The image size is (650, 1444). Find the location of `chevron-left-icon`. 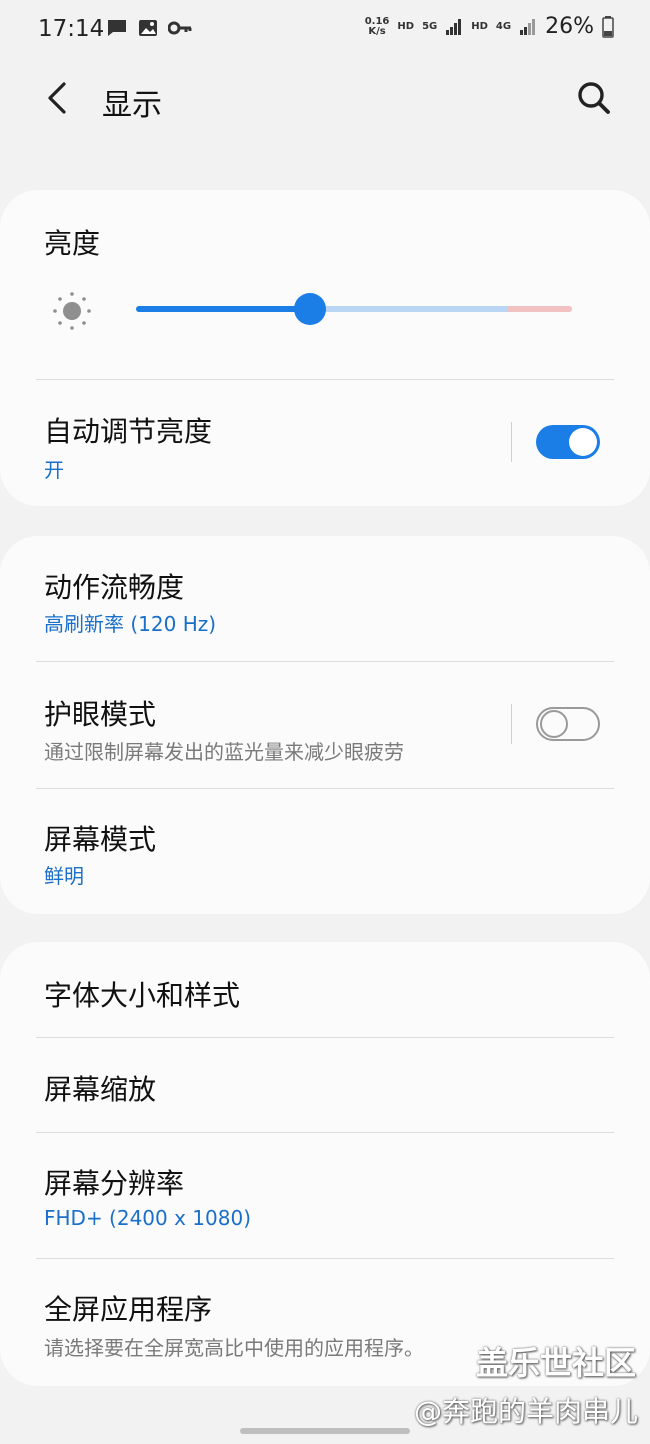

chevron-left-icon is located at coordinates (57, 98).